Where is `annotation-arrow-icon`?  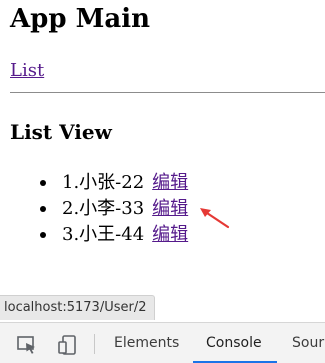 annotation-arrow-icon is located at coordinates (215, 218).